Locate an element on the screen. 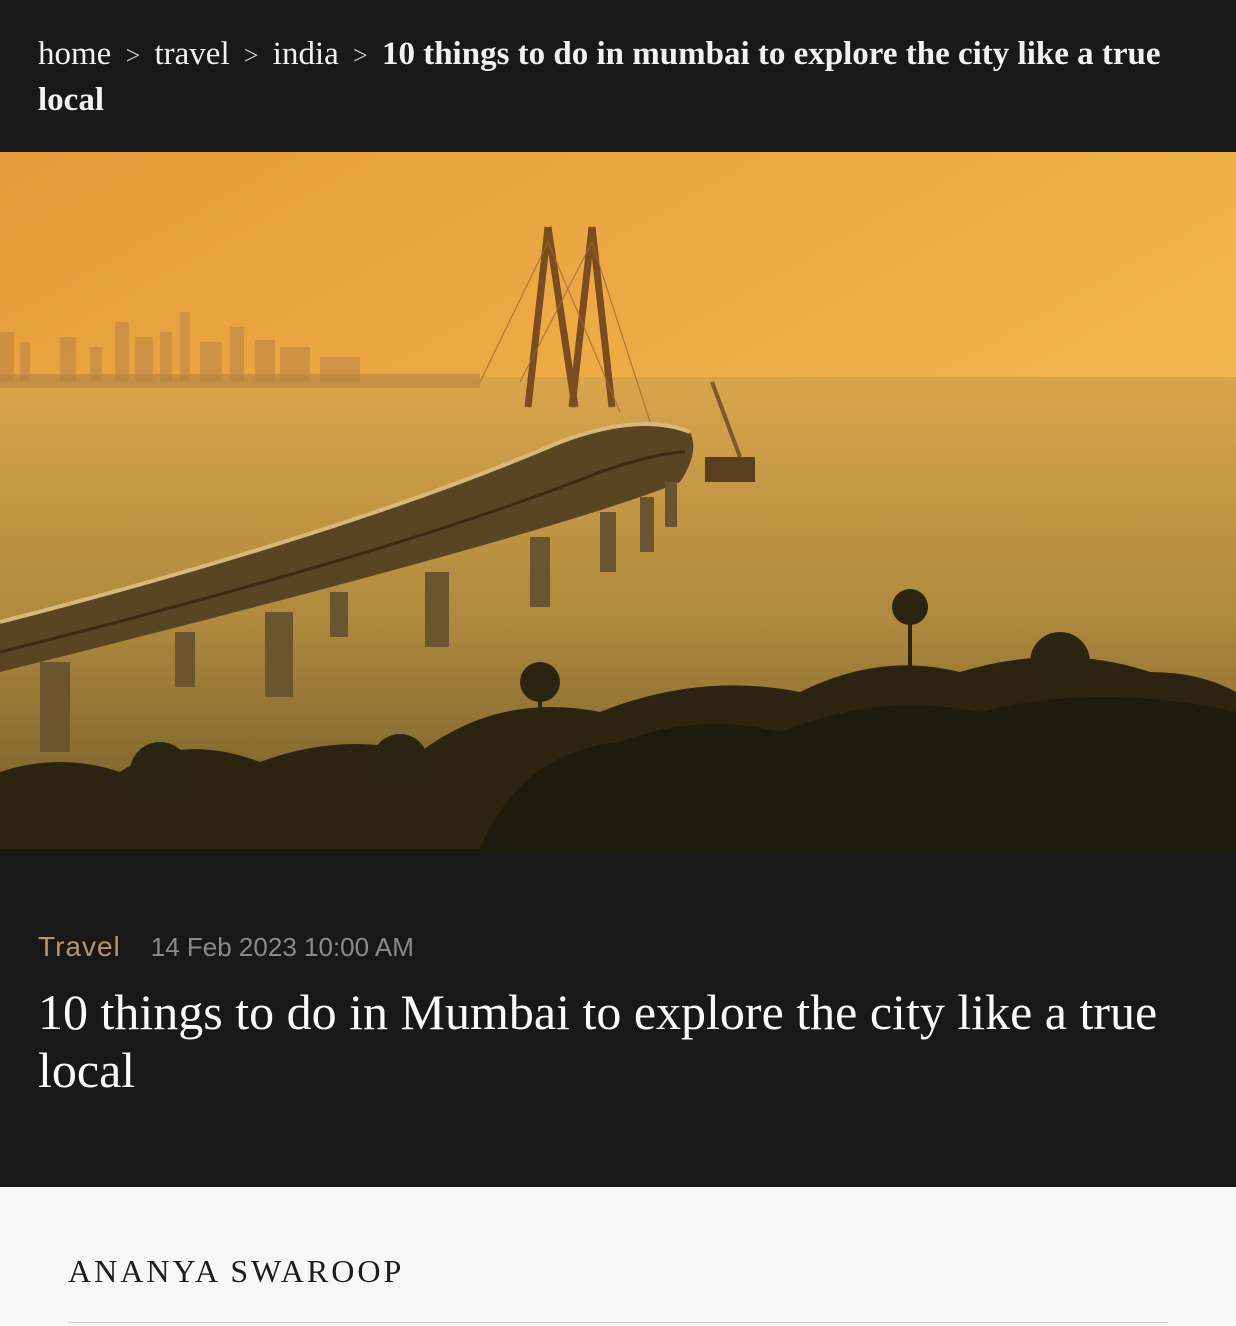  author-section: ANANYA SWAROOP is located at coordinates (618, 1256).